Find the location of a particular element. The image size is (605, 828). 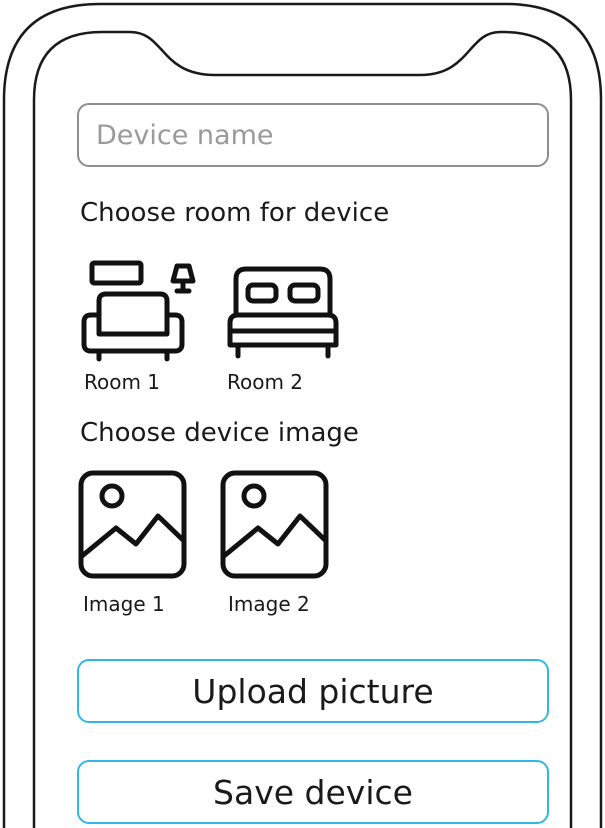

room-option-1: Room 1 is located at coordinates (143, 325).